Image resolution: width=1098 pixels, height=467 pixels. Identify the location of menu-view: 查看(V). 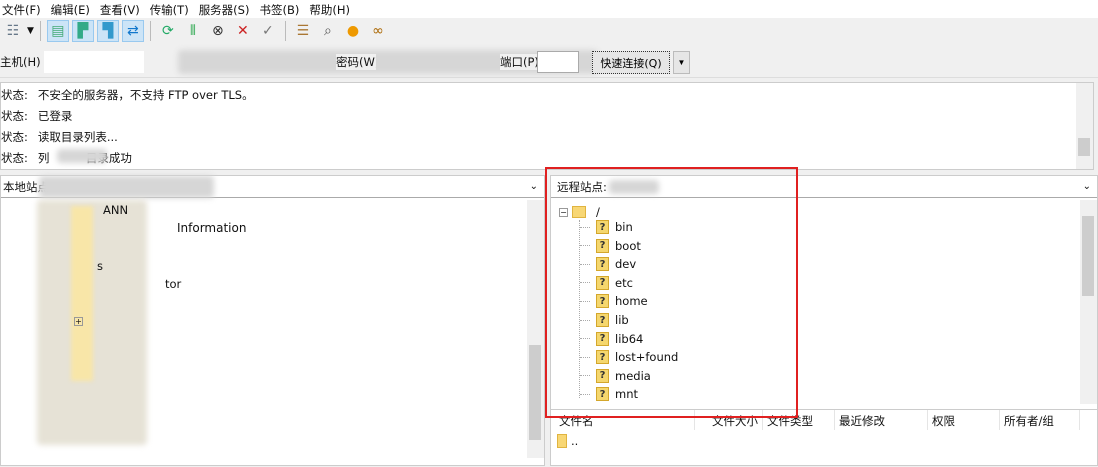
(123, 9).